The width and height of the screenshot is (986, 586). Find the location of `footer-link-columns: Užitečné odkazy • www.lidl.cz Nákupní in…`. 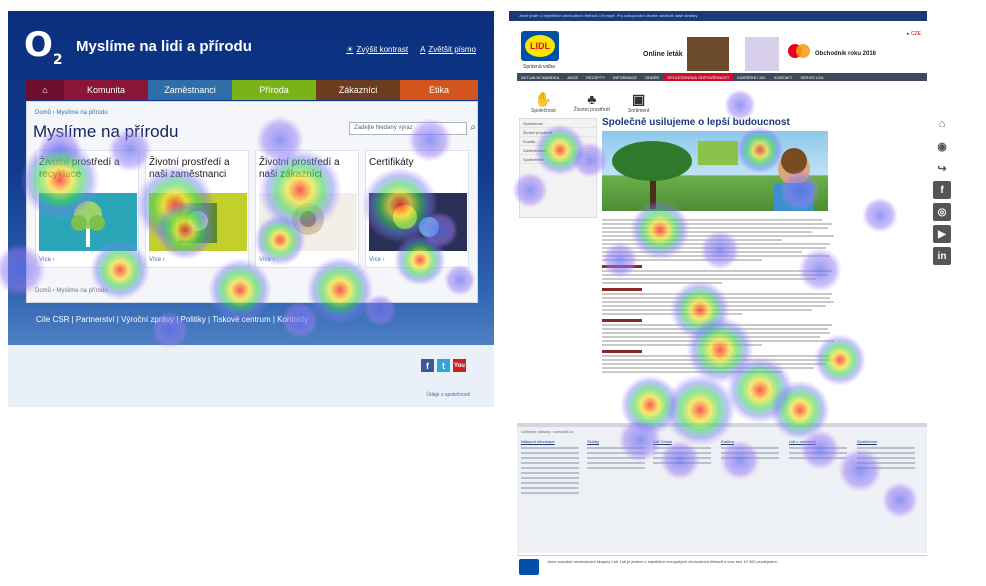

footer-link-columns: Užitečné odkazy • www.lidl.cz Nákupní in… is located at coordinates (722, 488).